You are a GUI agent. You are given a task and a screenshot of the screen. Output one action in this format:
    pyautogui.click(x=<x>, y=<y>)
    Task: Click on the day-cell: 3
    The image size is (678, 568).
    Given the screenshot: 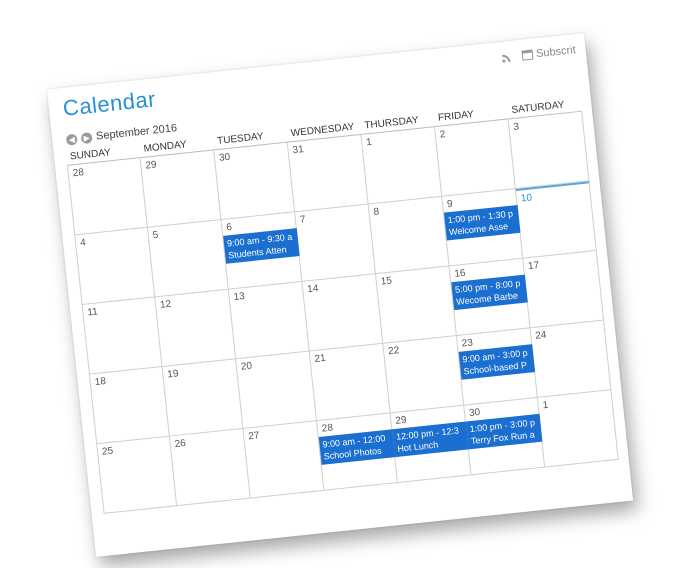 What is the action you would take?
    pyautogui.click(x=549, y=150)
    